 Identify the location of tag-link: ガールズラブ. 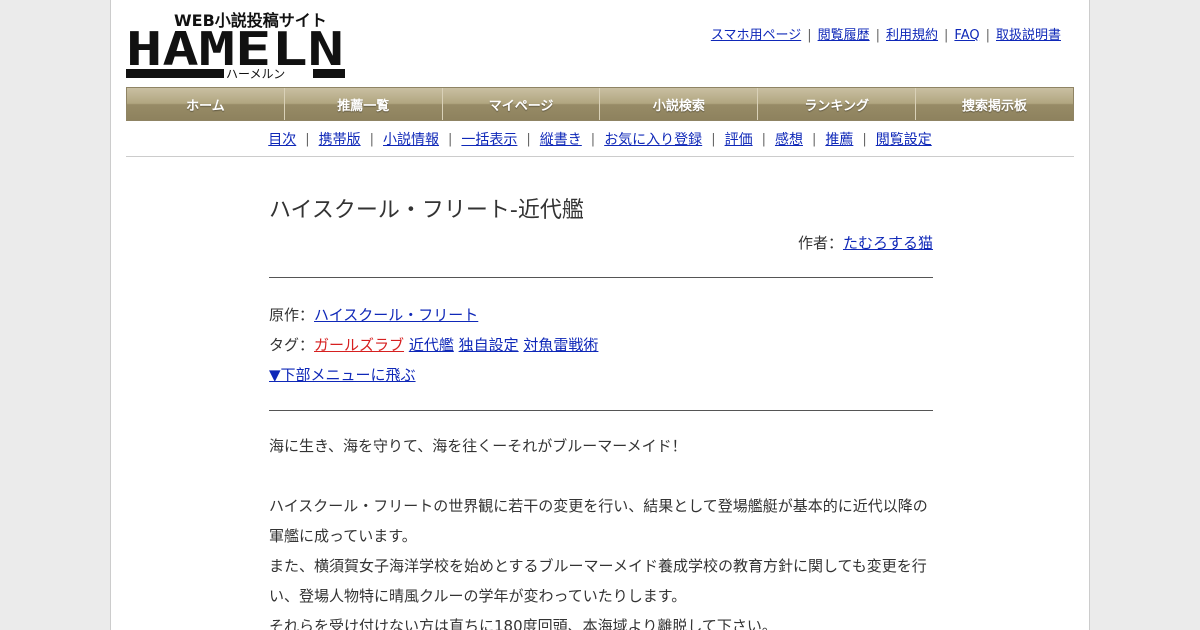
(359, 345).